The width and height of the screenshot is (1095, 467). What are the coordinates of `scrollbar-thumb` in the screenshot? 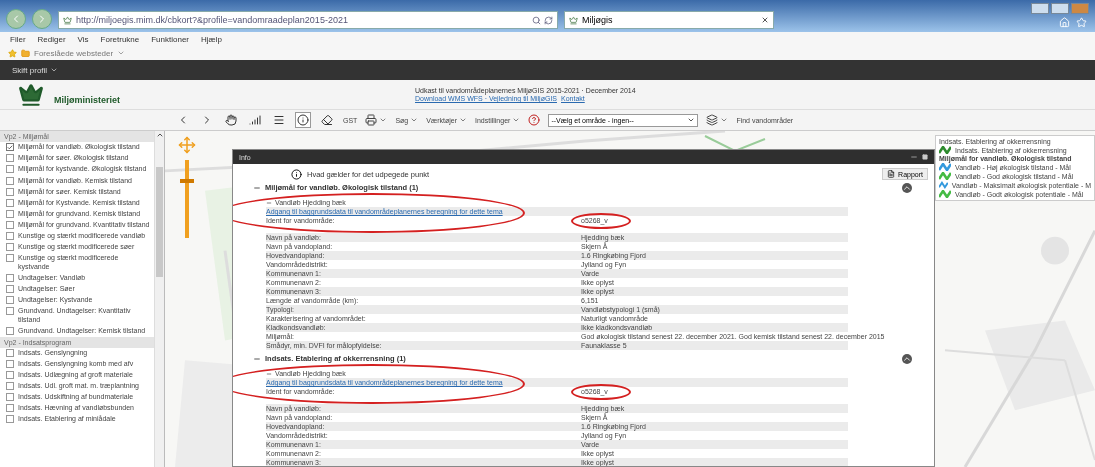 It's located at (159, 222).